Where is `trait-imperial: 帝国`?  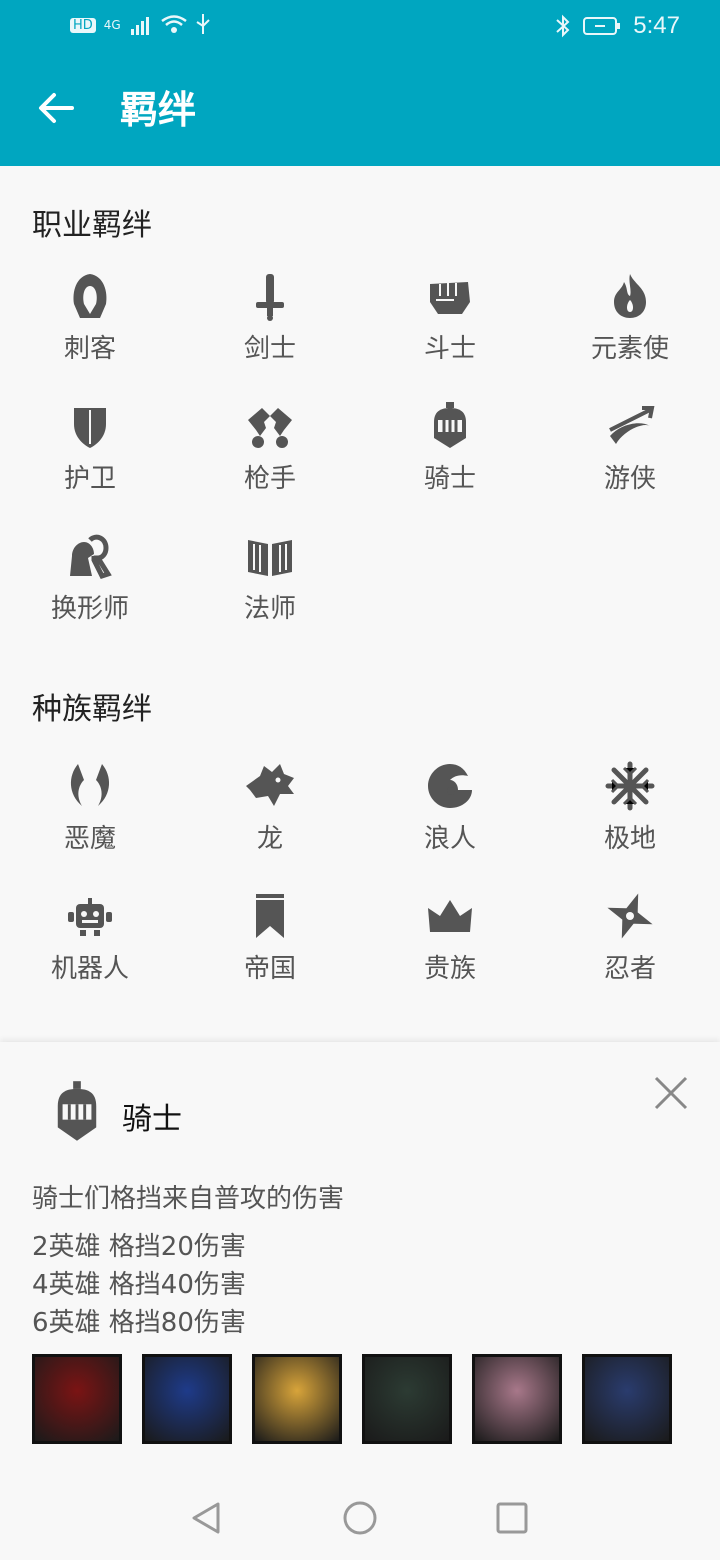 trait-imperial: 帝国 is located at coordinates (270, 950).